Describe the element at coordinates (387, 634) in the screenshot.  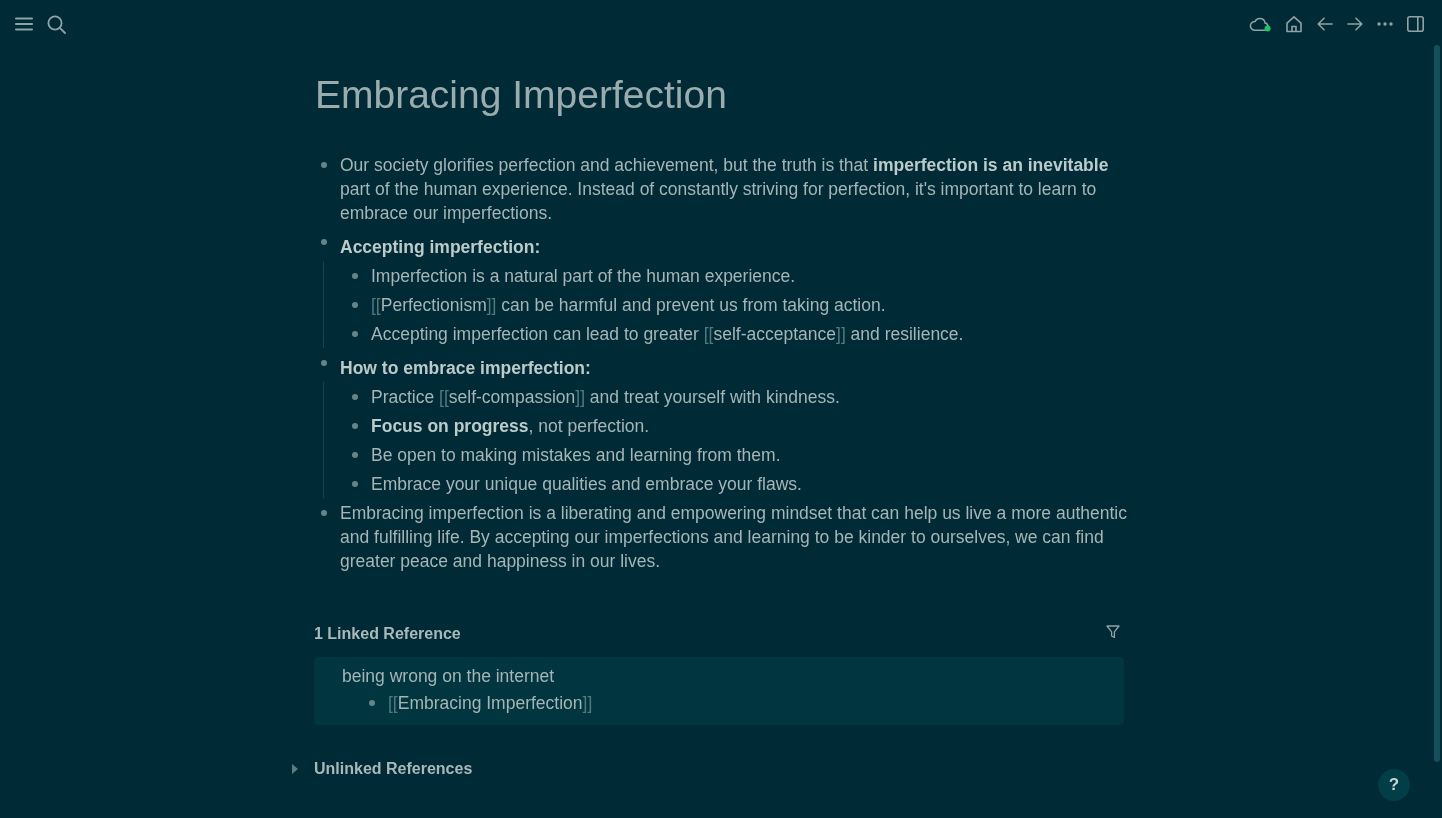
I see `section-heading: 1 Linked Reference` at that location.